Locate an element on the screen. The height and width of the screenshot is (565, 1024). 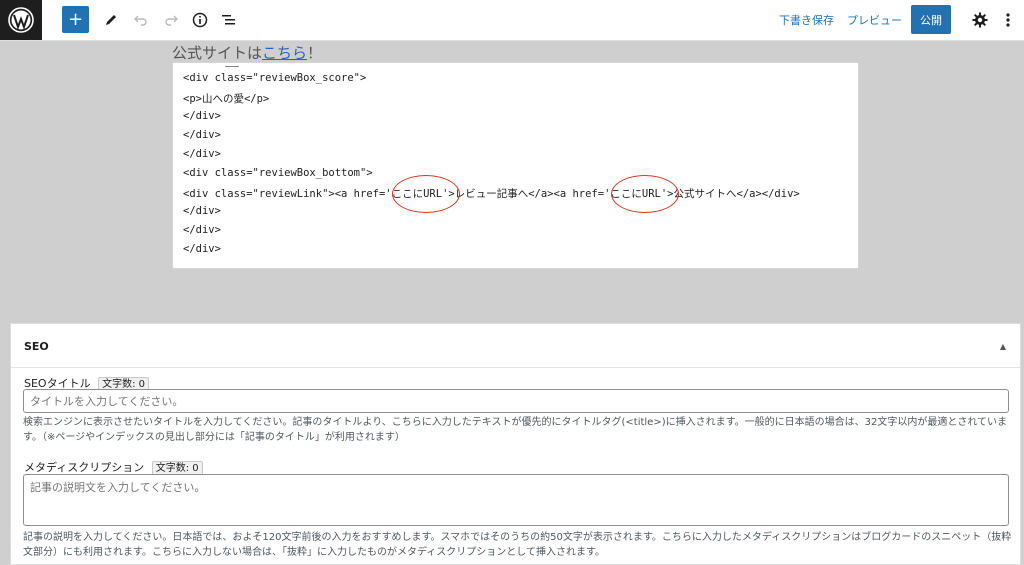
undo-button is located at coordinates (141, 20).